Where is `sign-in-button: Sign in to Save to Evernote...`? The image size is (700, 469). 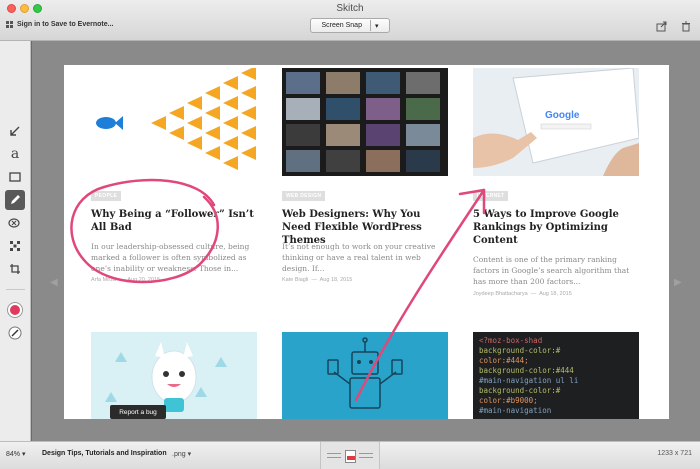 sign-in-button: Sign in to Save to Evernote... is located at coordinates (59, 24).